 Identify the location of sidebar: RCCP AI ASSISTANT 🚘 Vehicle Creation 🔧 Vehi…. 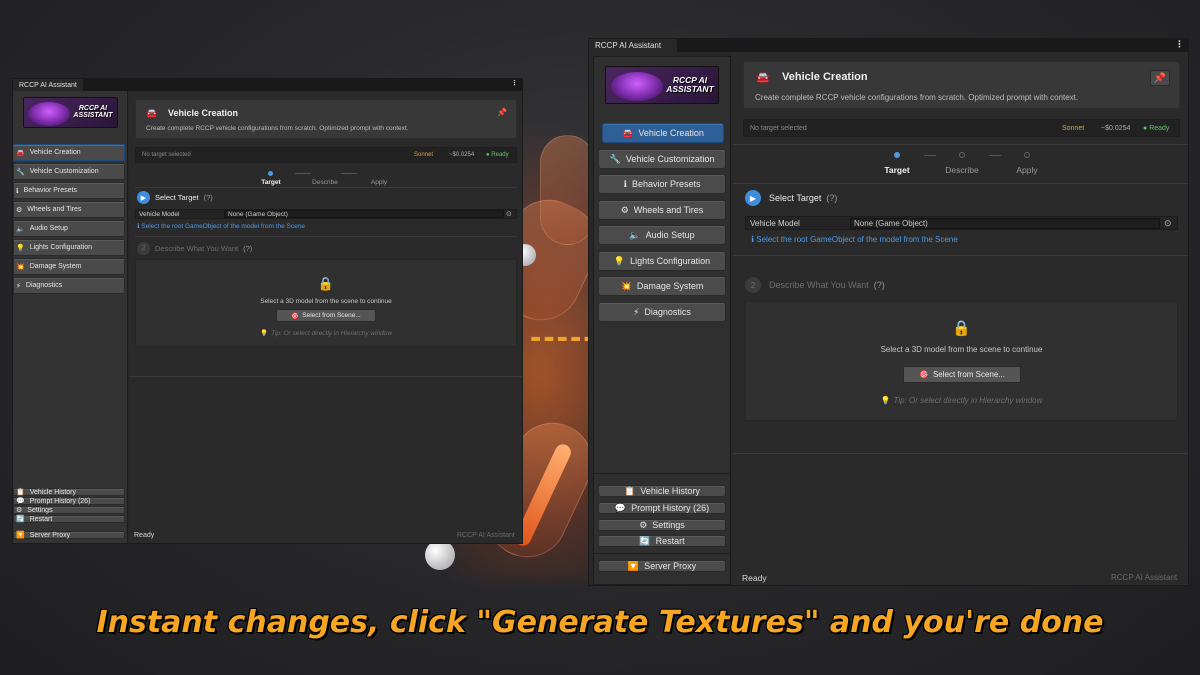
(70, 317).